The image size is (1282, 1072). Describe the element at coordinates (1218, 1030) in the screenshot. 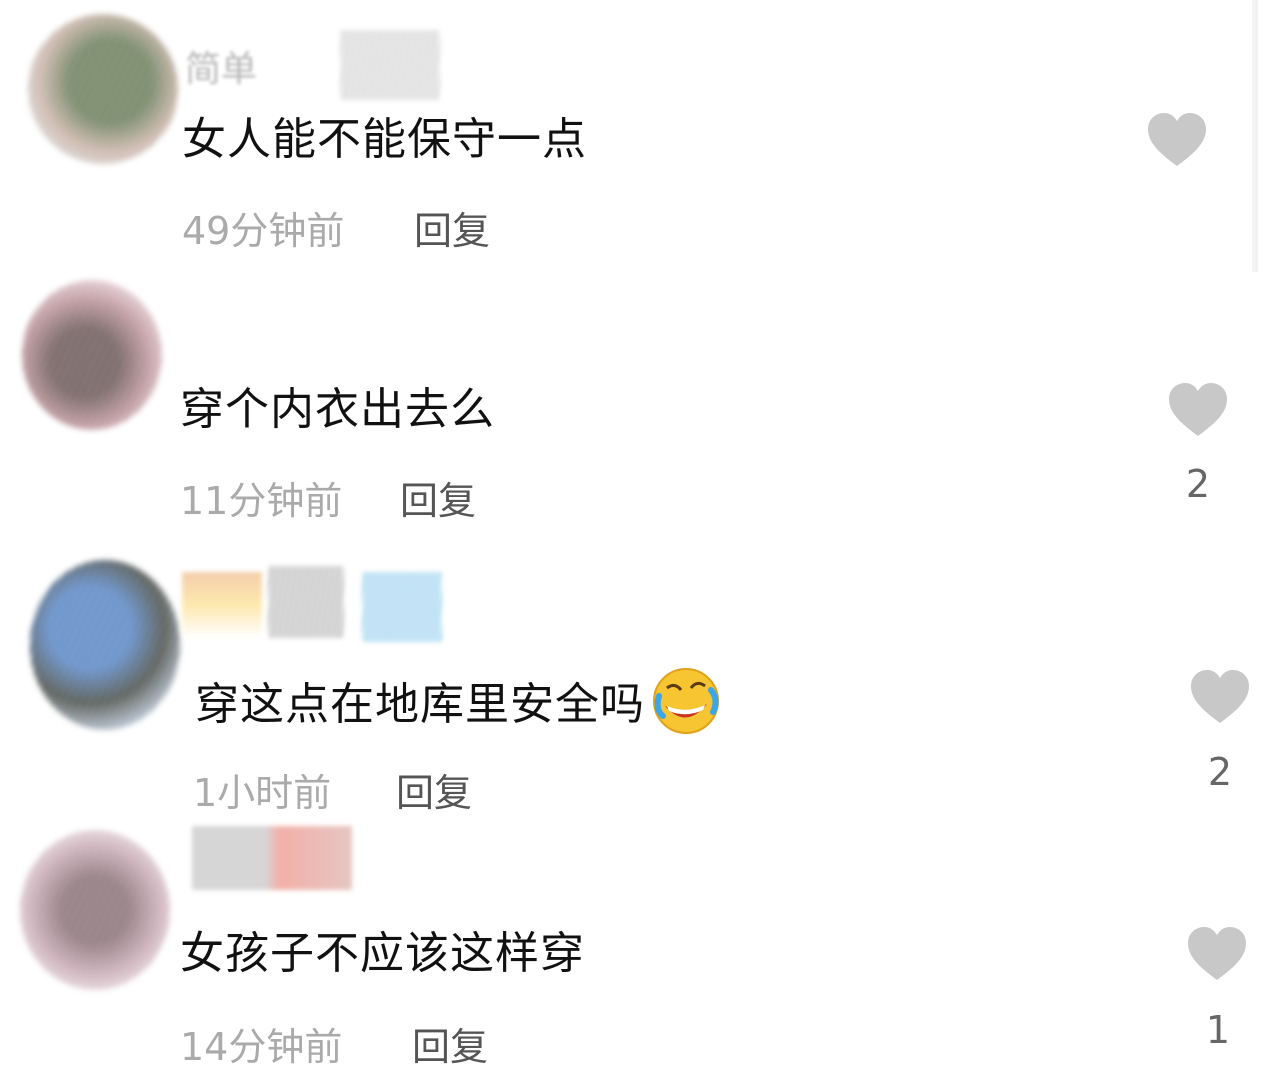

I see `like-count: 1` at that location.